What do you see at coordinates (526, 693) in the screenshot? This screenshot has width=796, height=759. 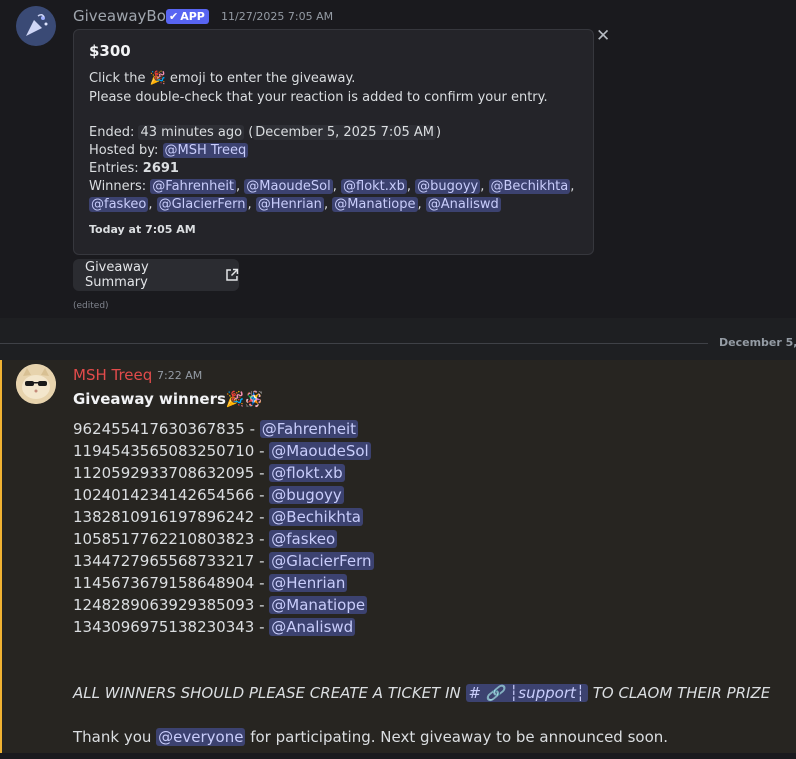 I see `support-channel-link: # 🔗 ┆support┆` at bounding box center [526, 693].